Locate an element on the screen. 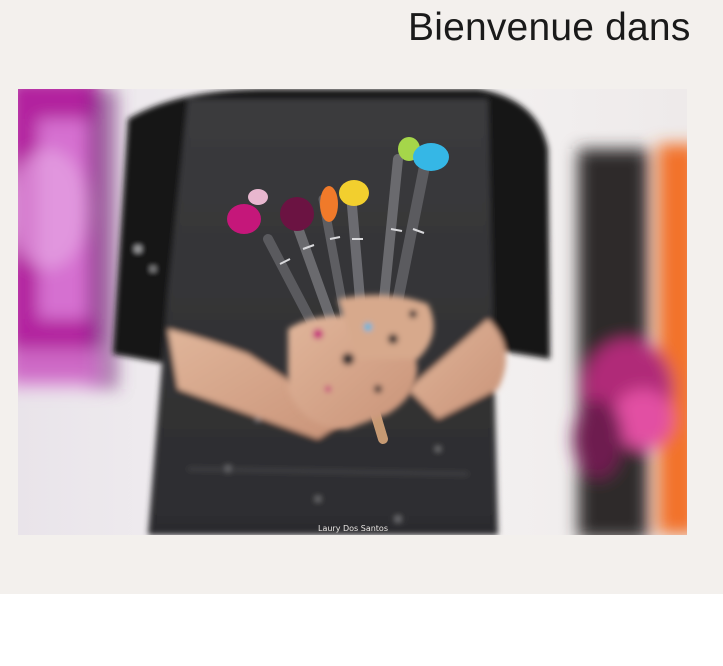 This screenshot has width=723, height=666. brush-tip-plum is located at coordinates (297, 214).